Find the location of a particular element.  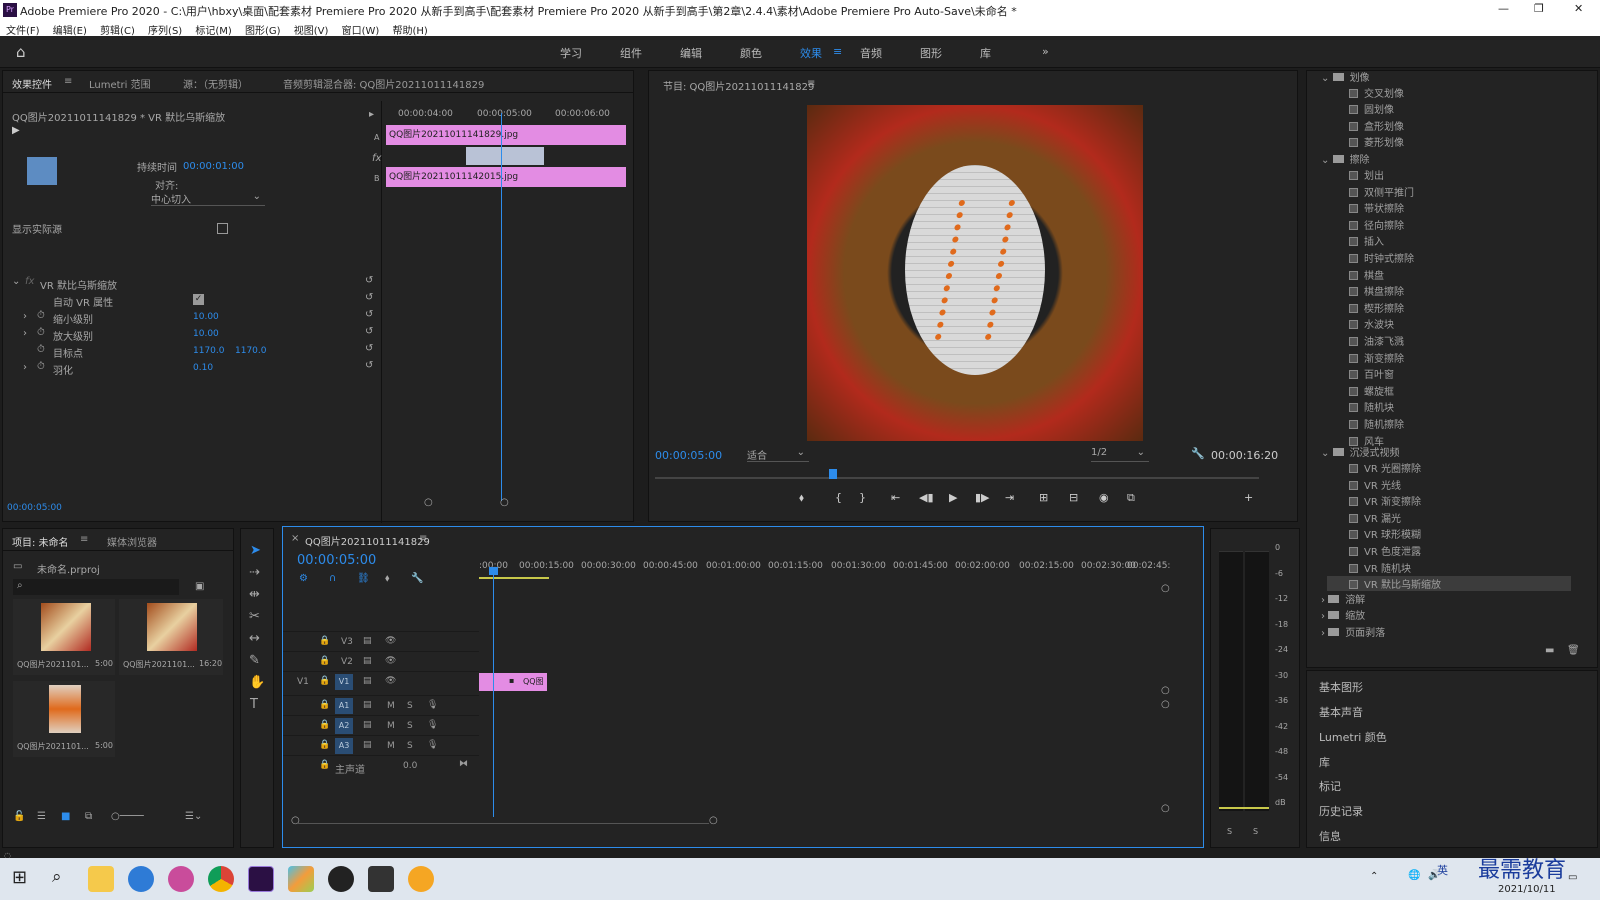

effect-item: 随机擦除 is located at coordinates (1376, 423).